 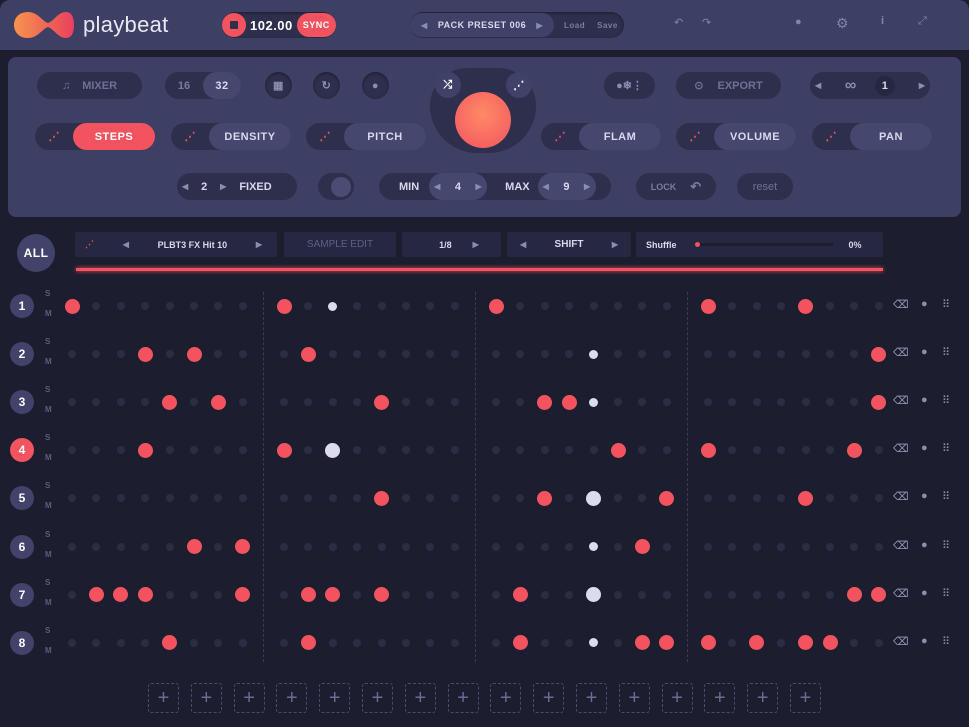 What do you see at coordinates (594, 643) in the screenshot?
I see `step-soft` at bounding box center [594, 643].